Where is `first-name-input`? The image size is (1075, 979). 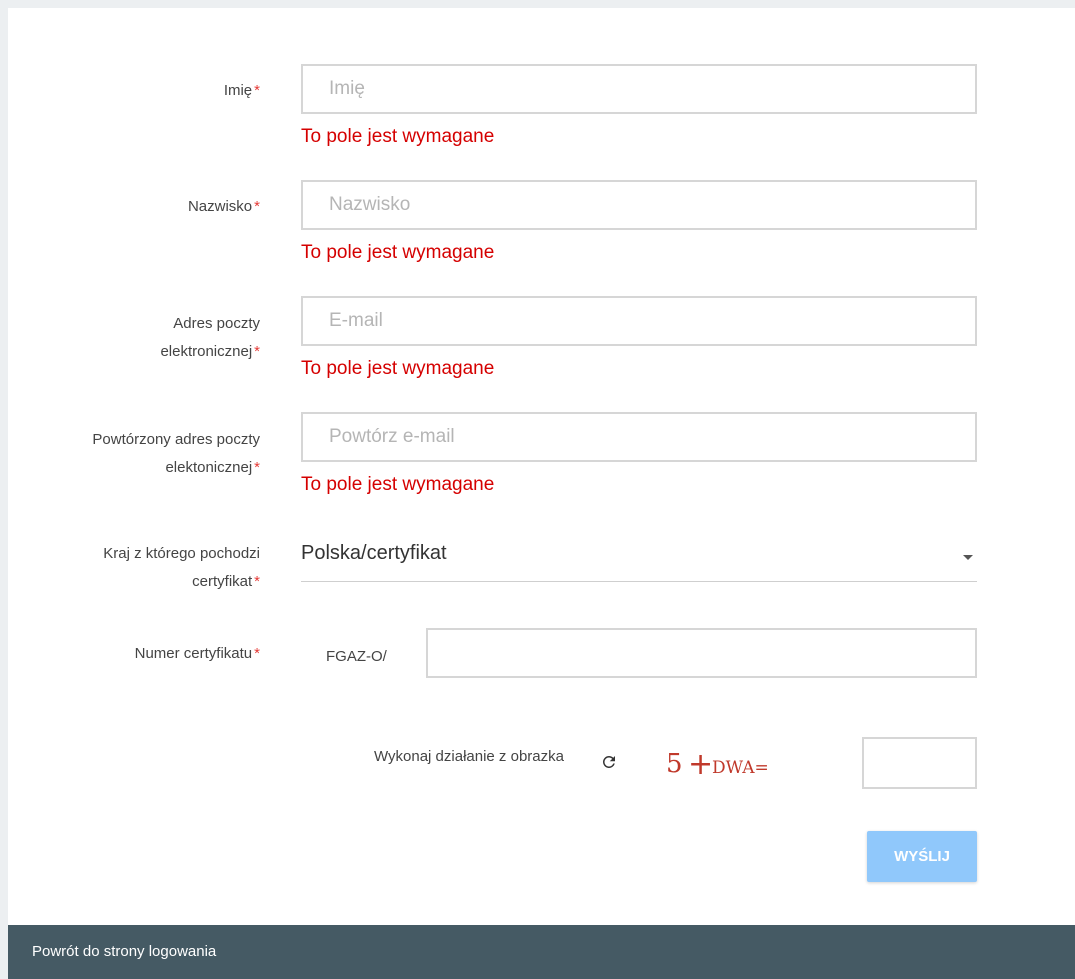
first-name-input is located at coordinates (639, 89).